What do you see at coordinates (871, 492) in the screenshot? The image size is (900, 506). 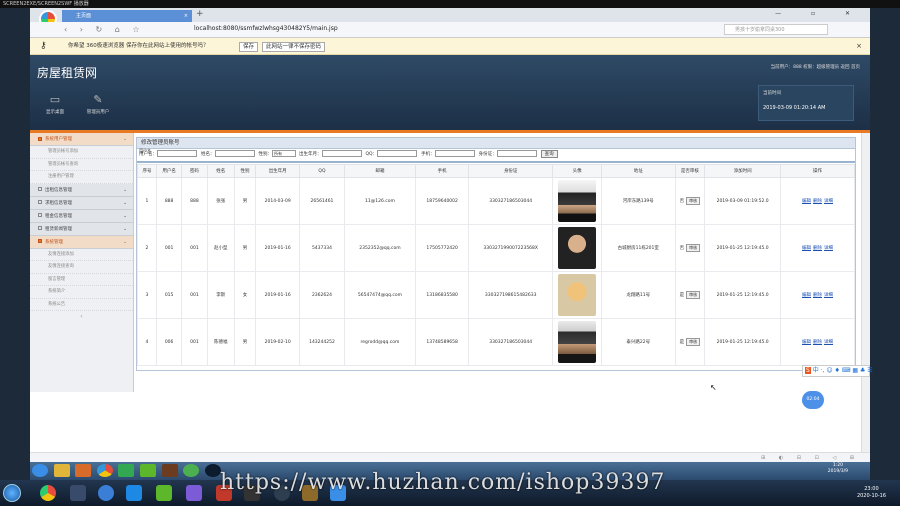 I see `host-clock: 23:00 2020-10-16` at bounding box center [871, 492].